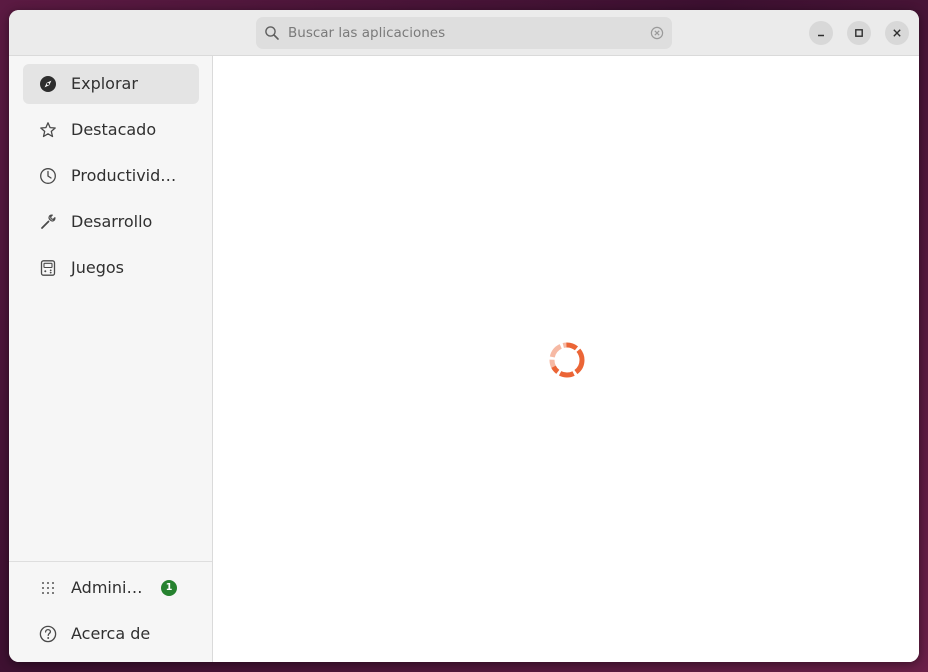  I want to click on search-entry, so click(464, 33).